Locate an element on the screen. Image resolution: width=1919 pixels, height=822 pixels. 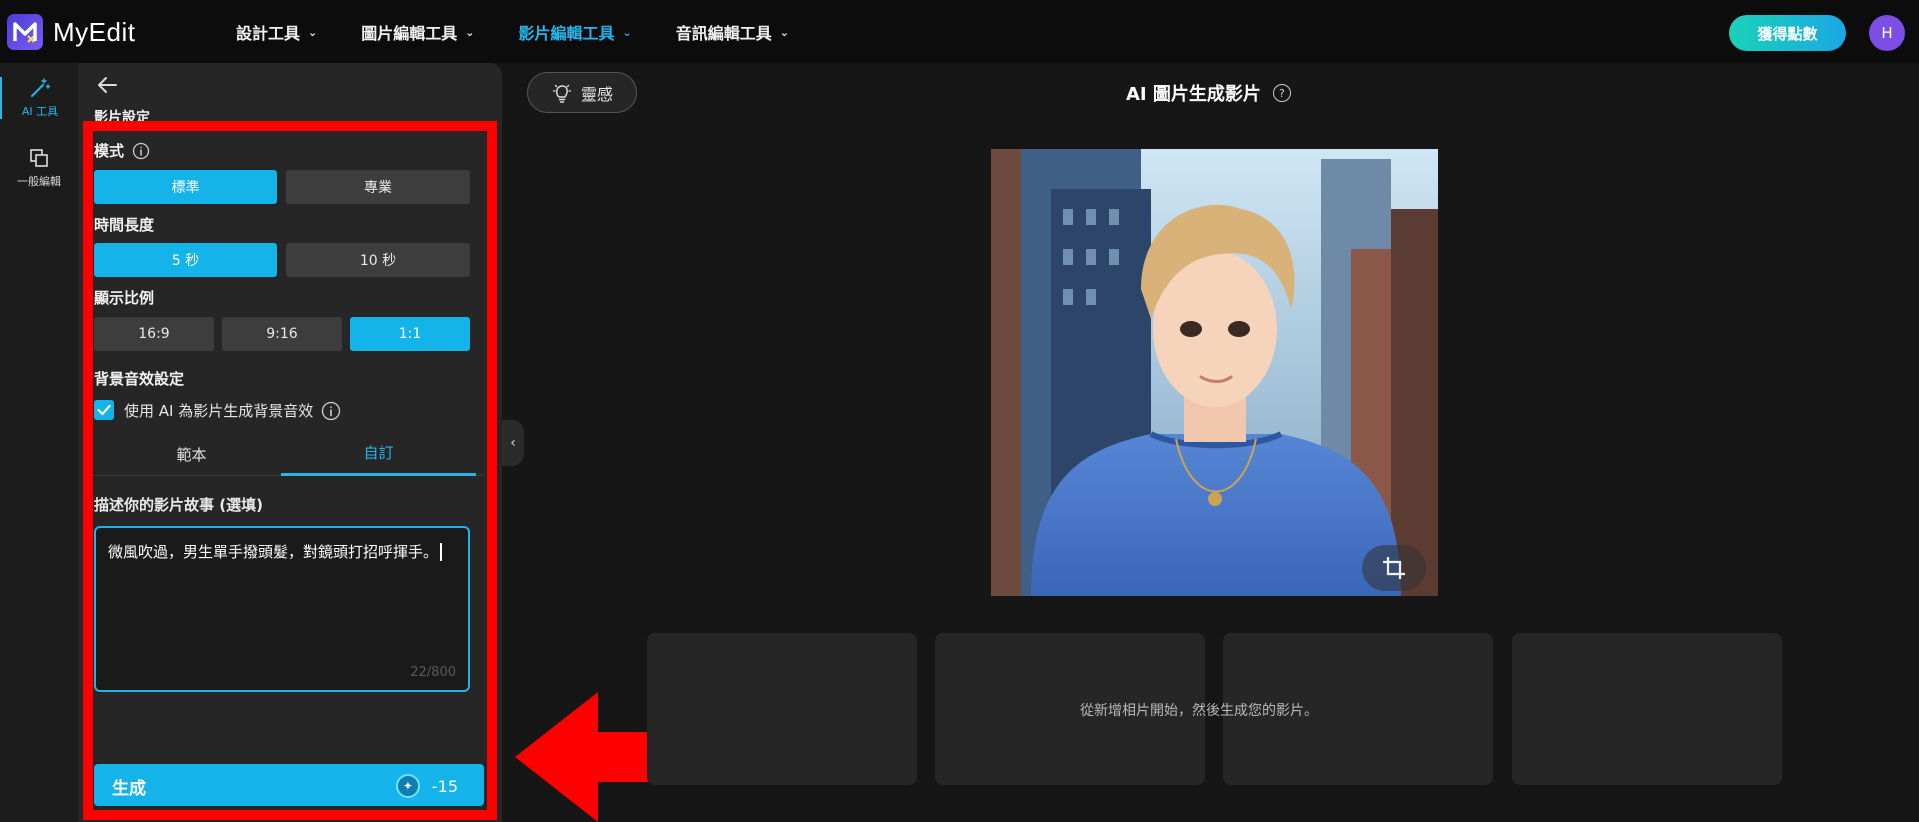
nav-video-tools: 影片編輯工具 ⌄ is located at coordinates (574, 32).